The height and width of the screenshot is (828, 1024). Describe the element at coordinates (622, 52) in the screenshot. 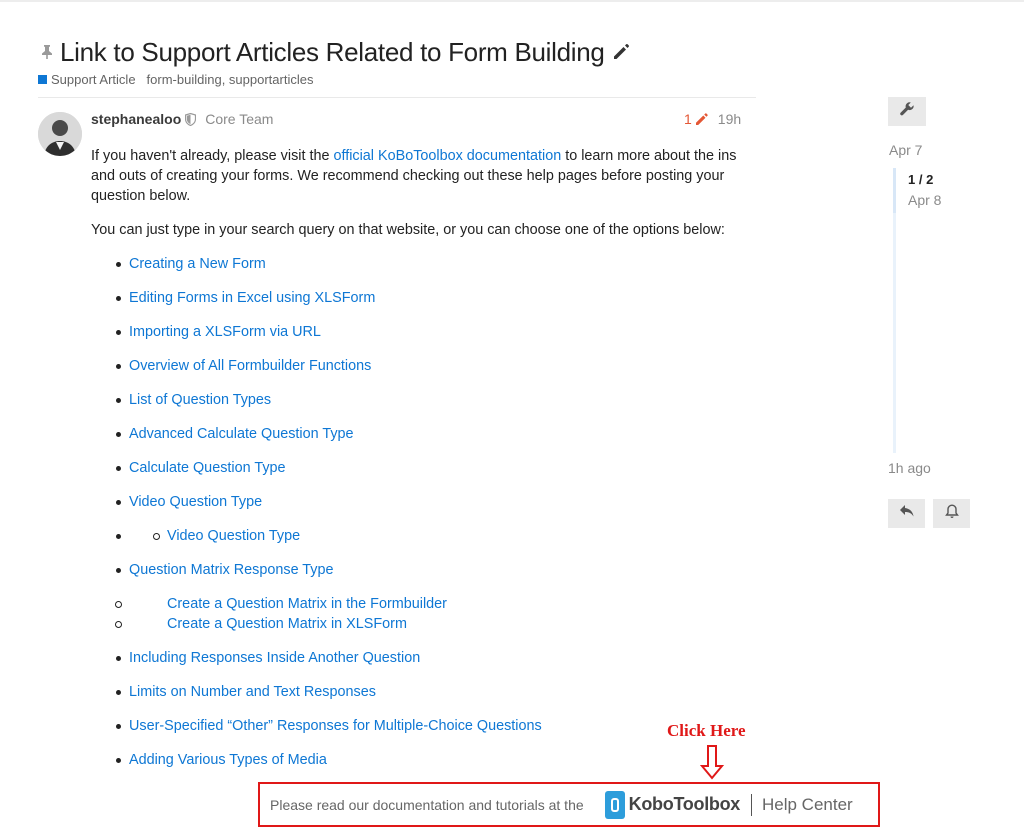

I see `edit-title-icon` at that location.